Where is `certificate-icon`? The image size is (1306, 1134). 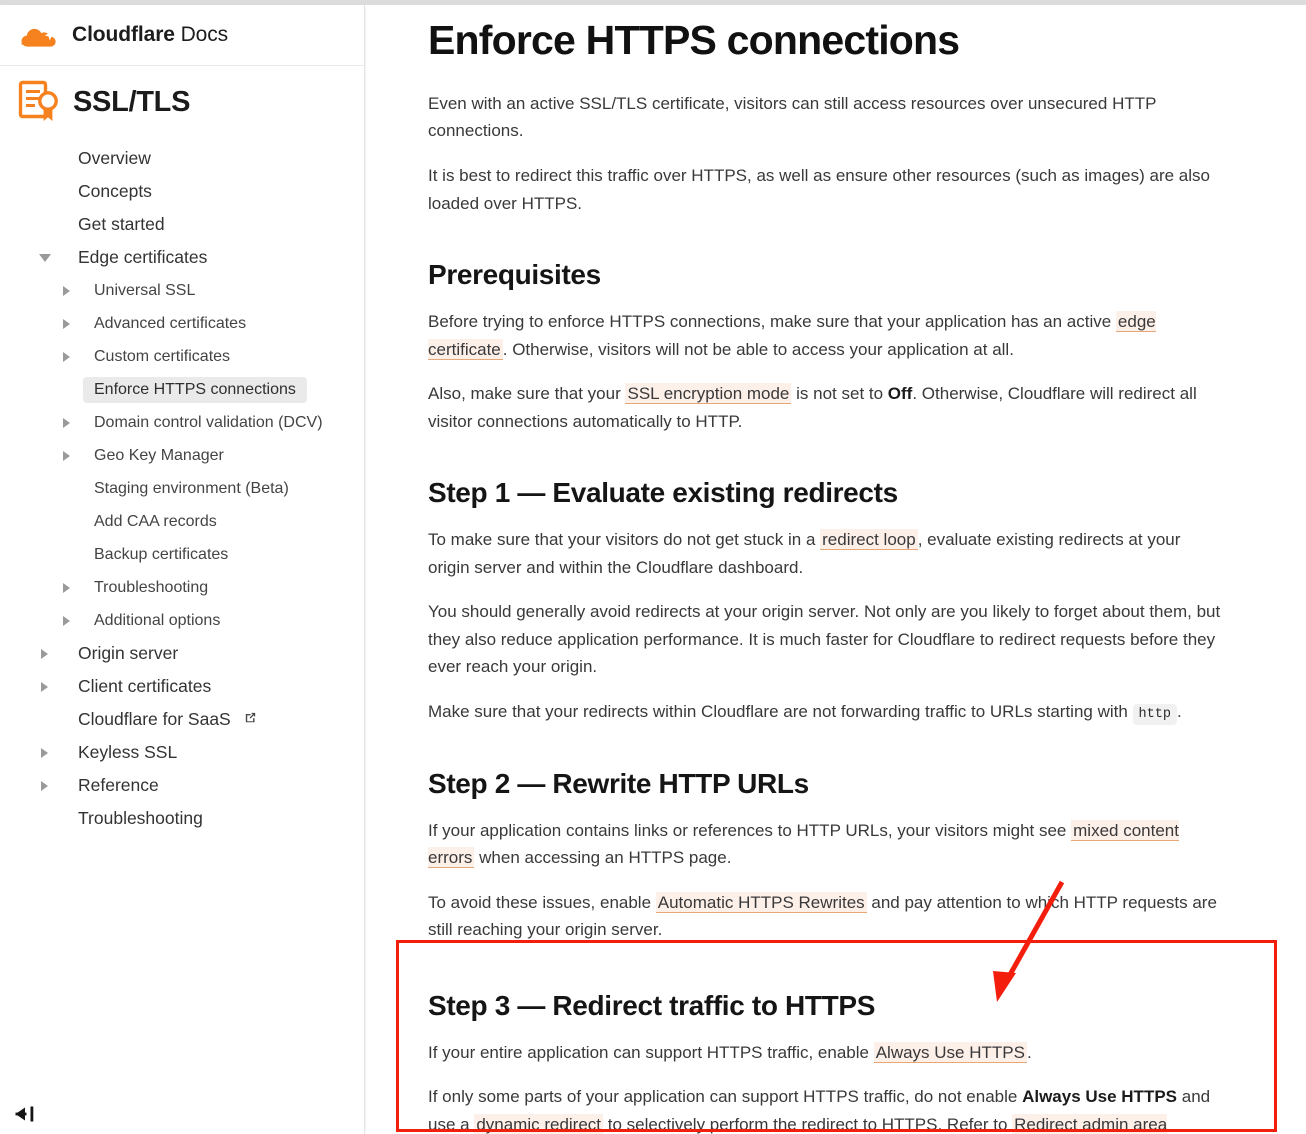 certificate-icon is located at coordinates (39, 102).